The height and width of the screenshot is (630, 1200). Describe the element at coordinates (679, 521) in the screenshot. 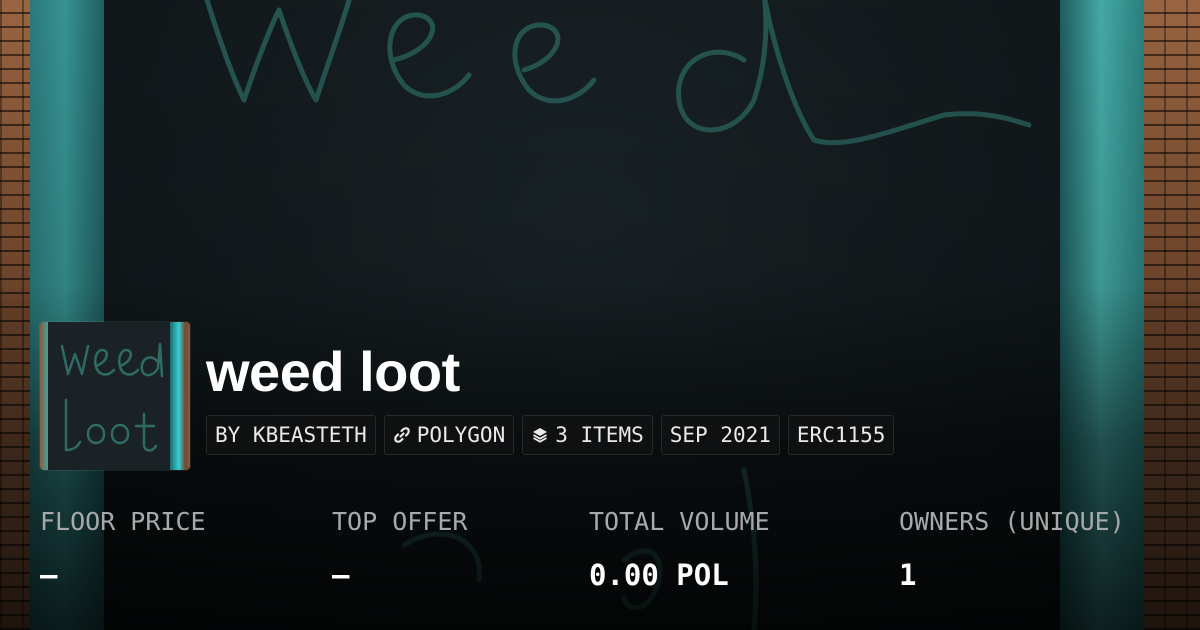

I see `stat-total-volume-label: TOTAL VOLUME` at that location.